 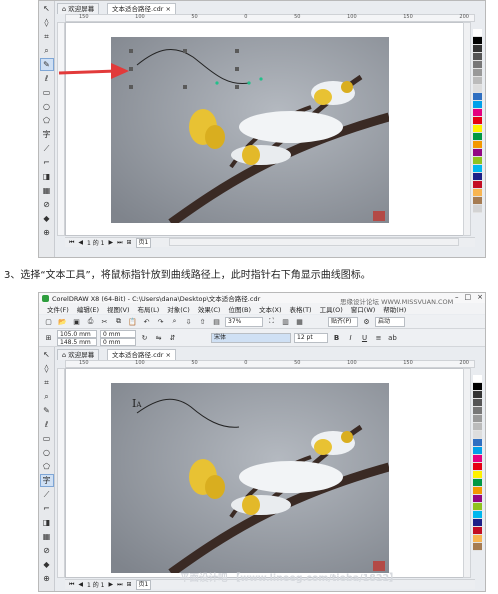 I want to click on transparency-tool-icon: ▦, so click(x=47, y=536).